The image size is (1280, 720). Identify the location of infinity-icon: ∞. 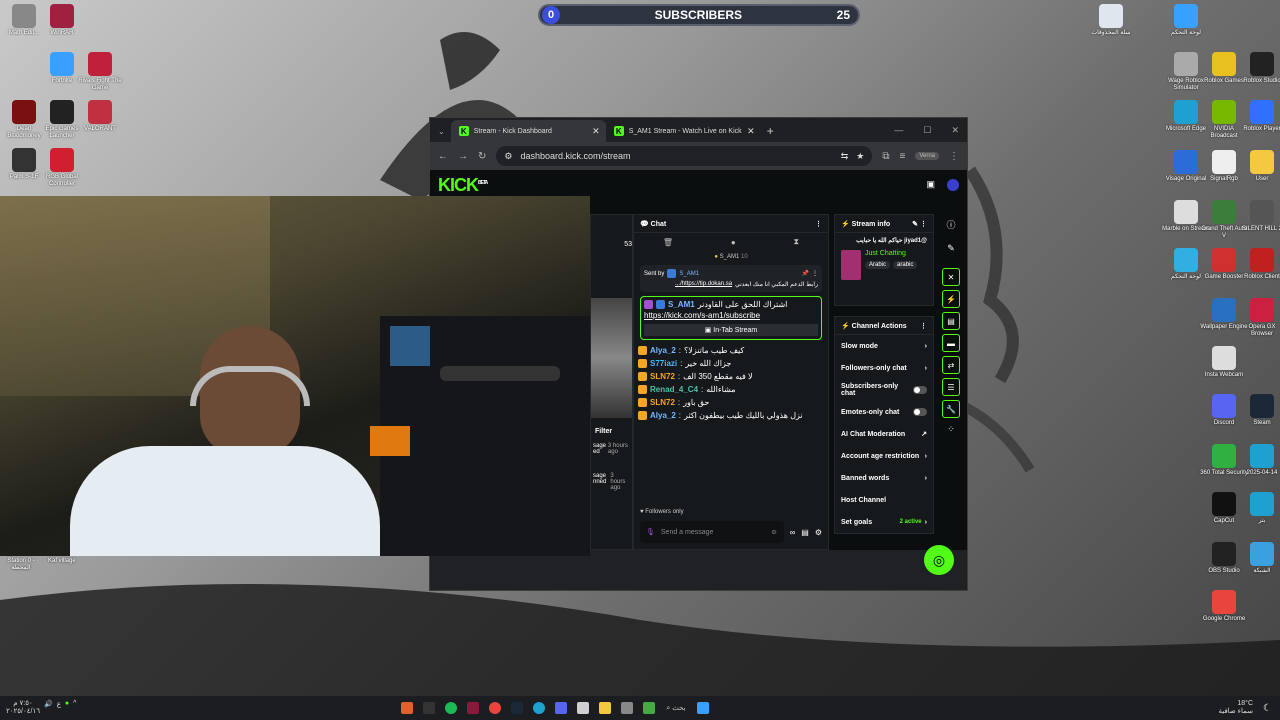
(793, 532).